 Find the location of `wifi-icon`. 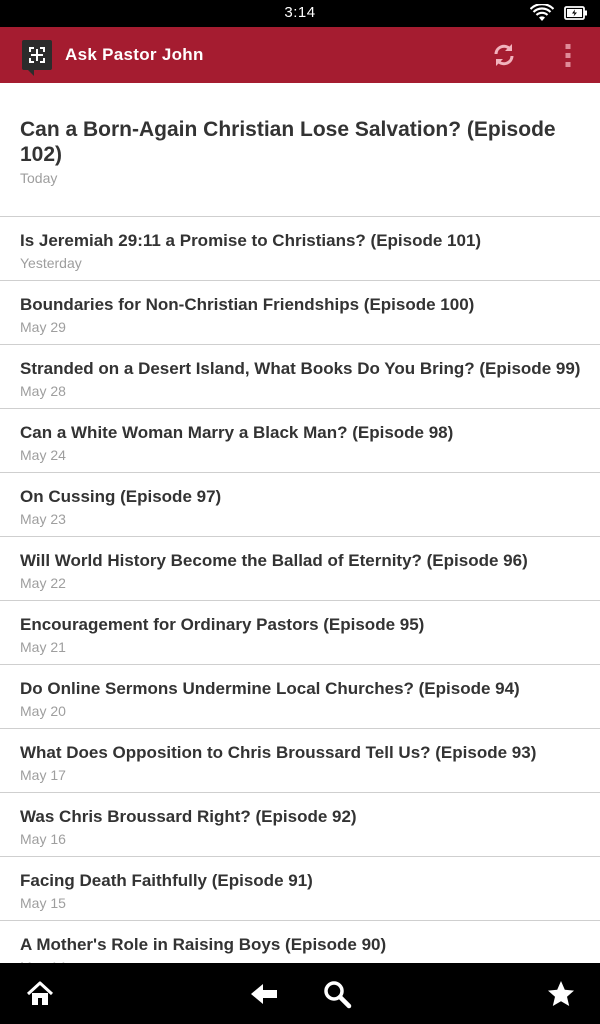

wifi-icon is located at coordinates (542, 15).